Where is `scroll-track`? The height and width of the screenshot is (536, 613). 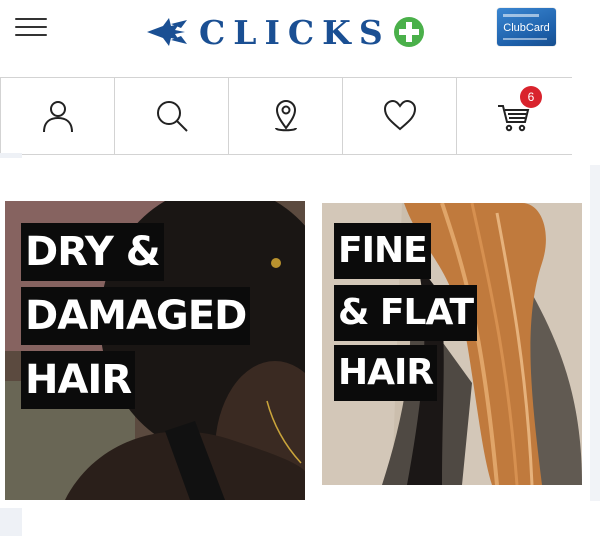
scroll-track is located at coordinates (595, 333).